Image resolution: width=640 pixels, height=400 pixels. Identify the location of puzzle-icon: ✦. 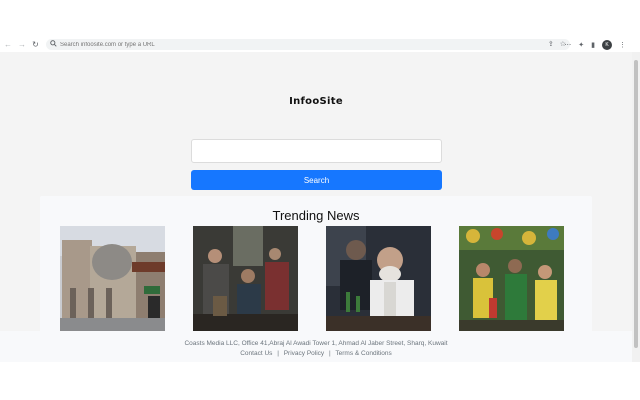
(581, 45).